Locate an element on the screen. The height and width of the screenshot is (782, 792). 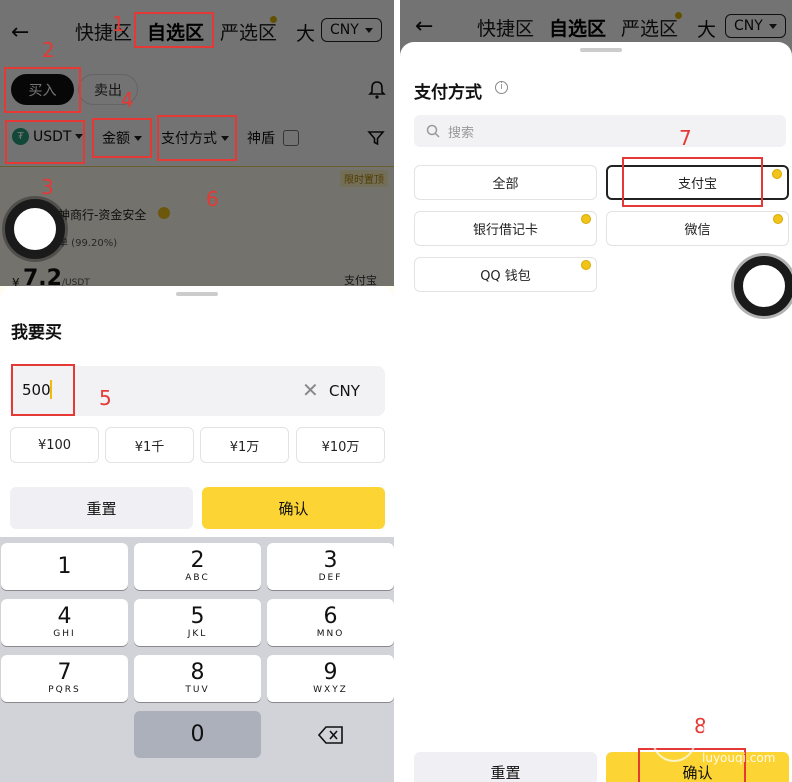
key-empty is located at coordinates (64, 734).